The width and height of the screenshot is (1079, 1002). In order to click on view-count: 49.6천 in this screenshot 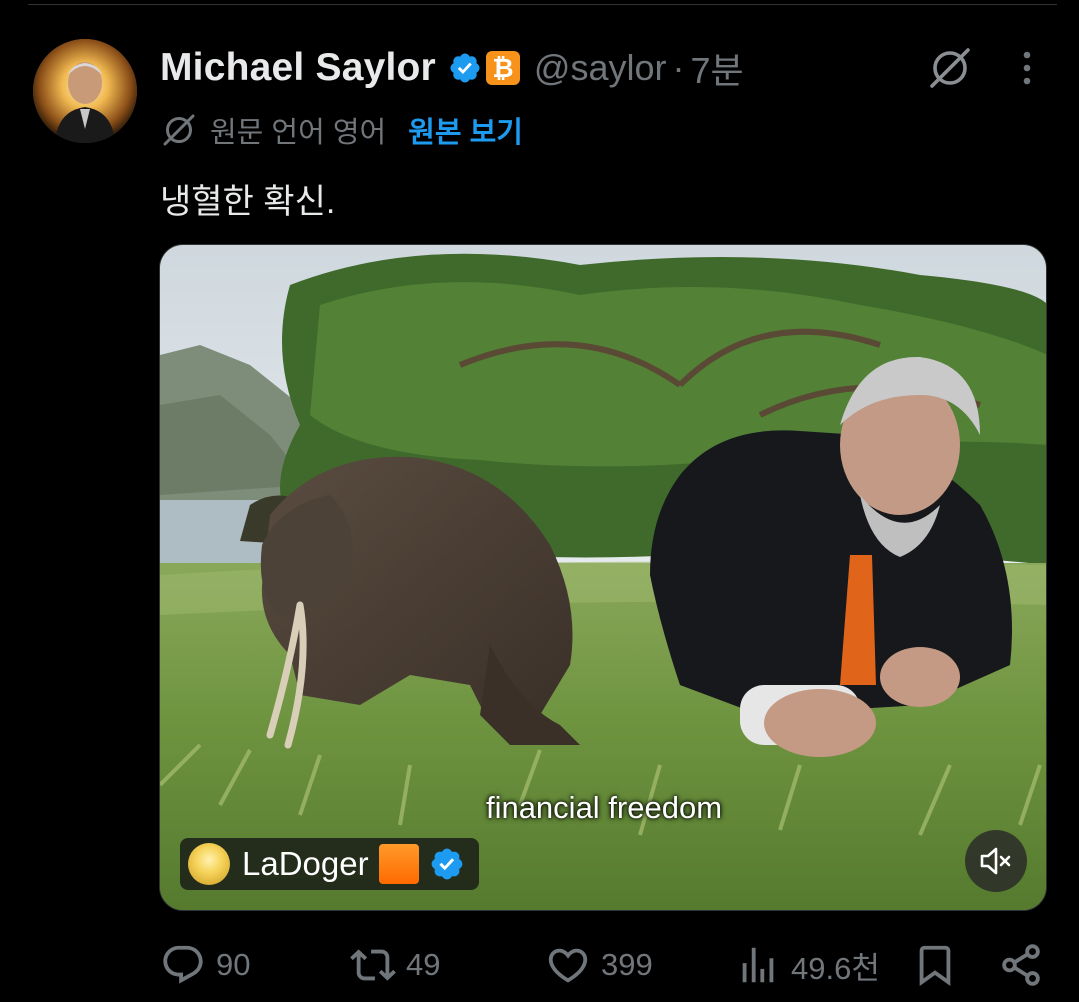, I will do `click(835, 968)`.